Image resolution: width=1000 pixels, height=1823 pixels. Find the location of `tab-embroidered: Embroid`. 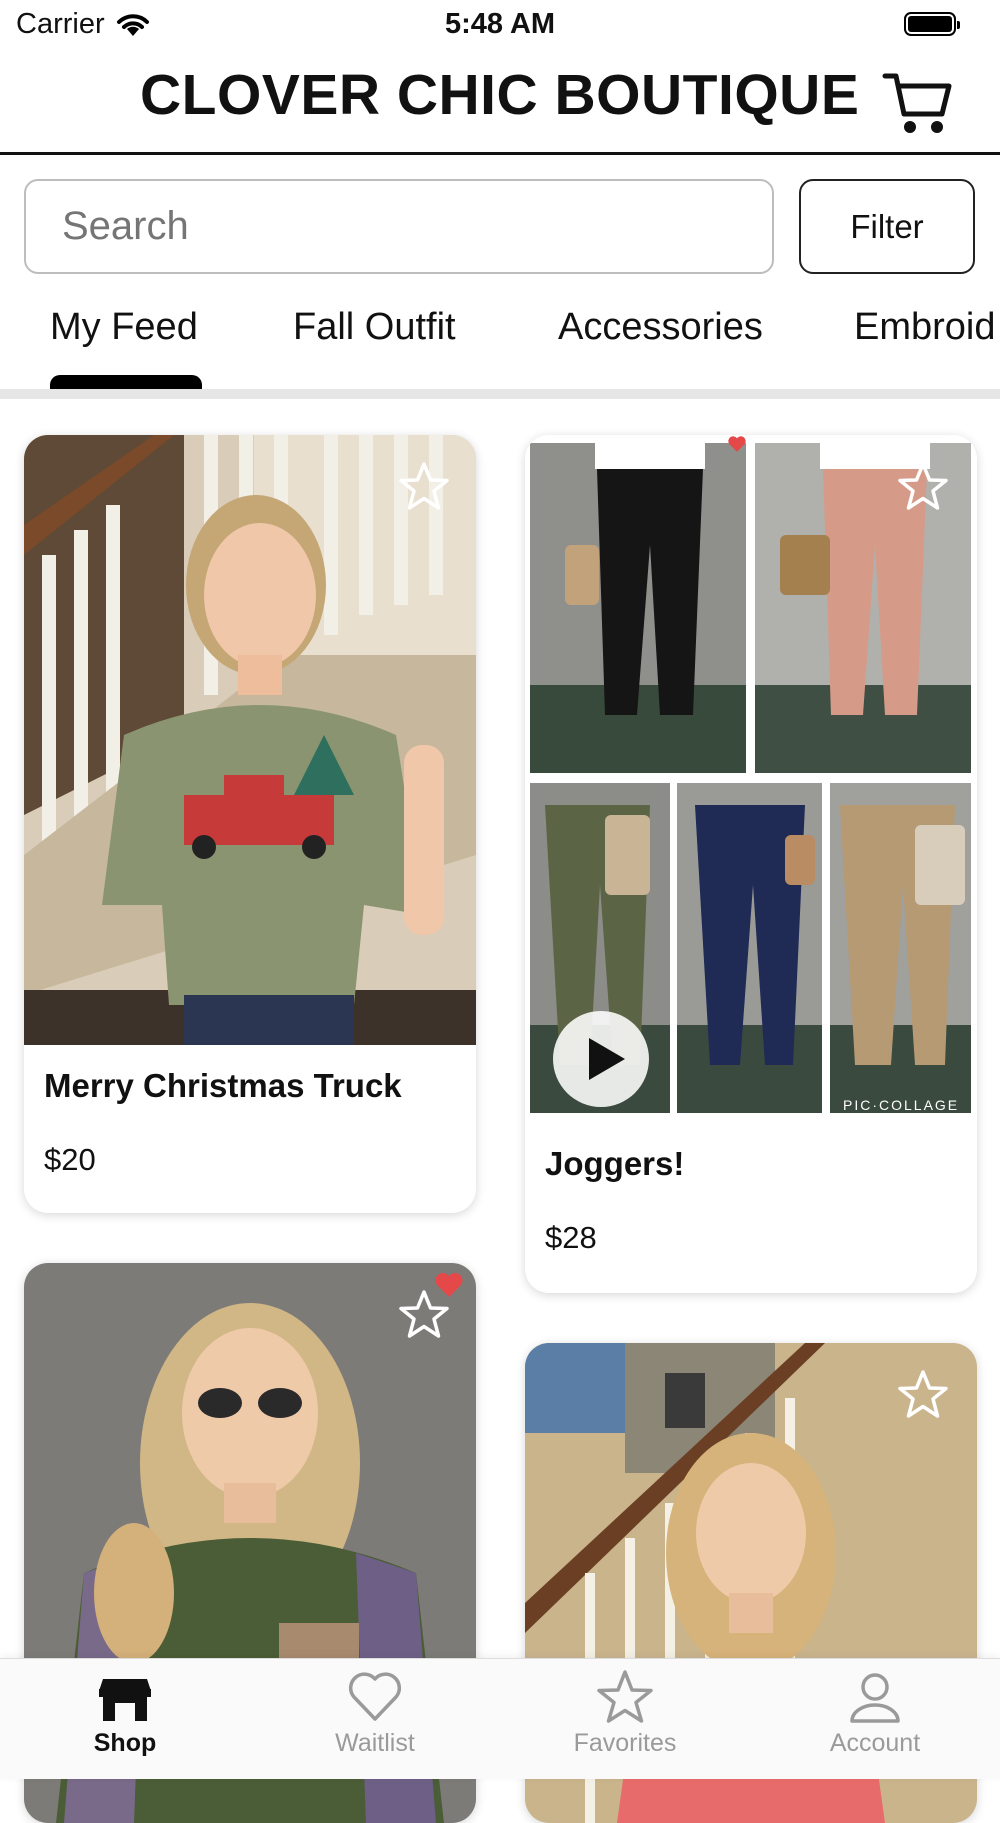

tab-embroidered: Embroid is located at coordinates (925, 327).